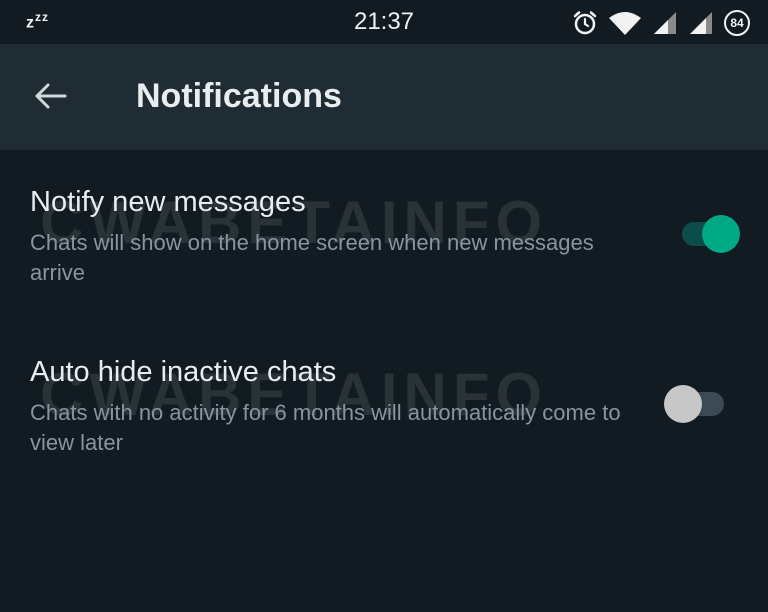  I want to click on arrow-left-icon, so click(50, 98).